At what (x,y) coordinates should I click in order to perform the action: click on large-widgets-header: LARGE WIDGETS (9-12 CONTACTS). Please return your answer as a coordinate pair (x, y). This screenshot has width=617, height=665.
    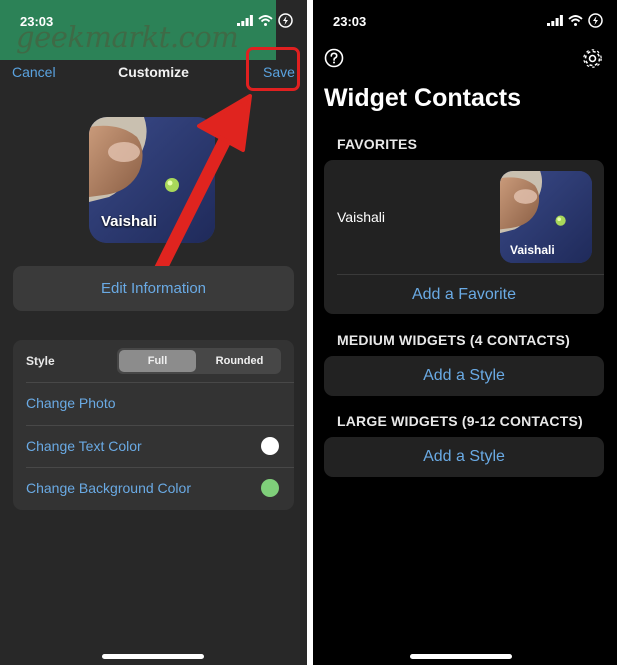
    Looking at the image, I should click on (460, 421).